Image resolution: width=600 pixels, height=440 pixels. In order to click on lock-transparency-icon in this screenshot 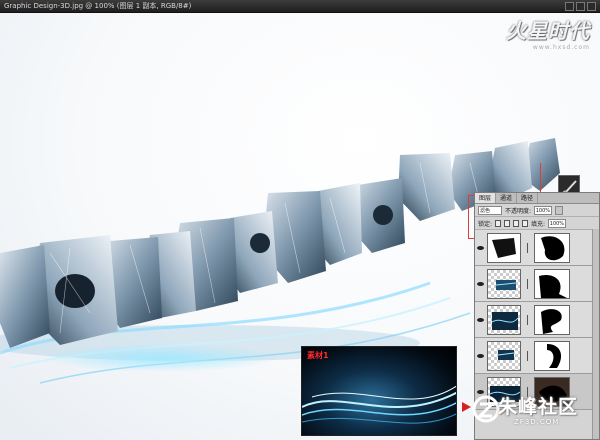, I will do `click(498, 223)`.